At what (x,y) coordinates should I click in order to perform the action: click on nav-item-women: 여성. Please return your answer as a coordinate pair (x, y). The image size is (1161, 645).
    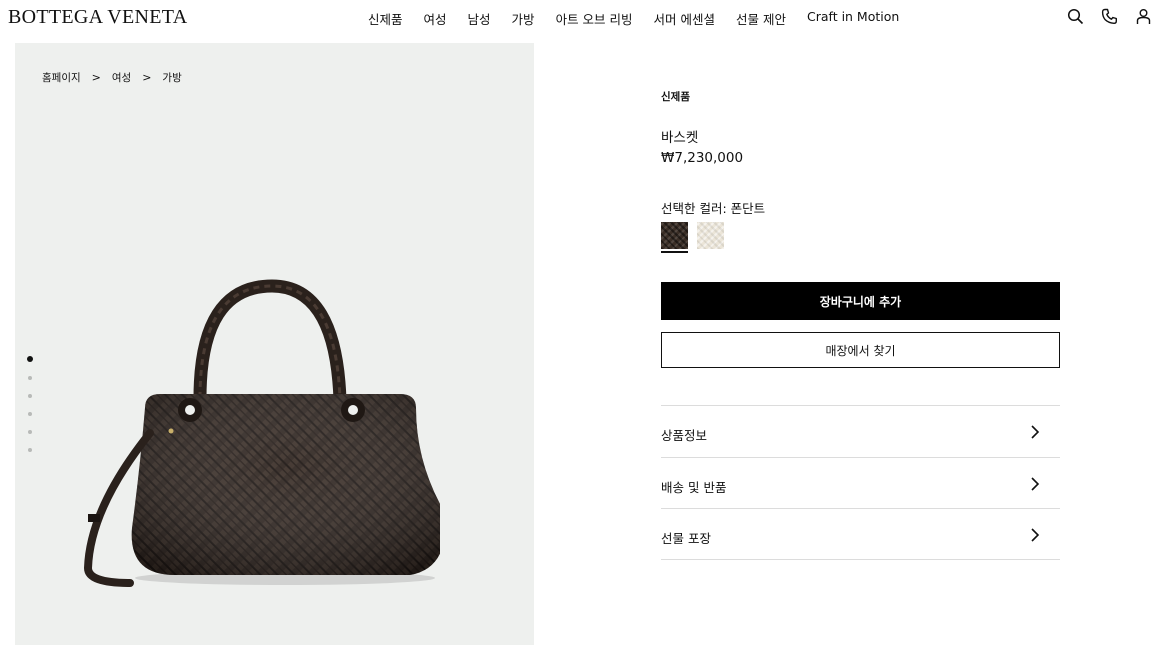
    Looking at the image, I should click on (435, 18).